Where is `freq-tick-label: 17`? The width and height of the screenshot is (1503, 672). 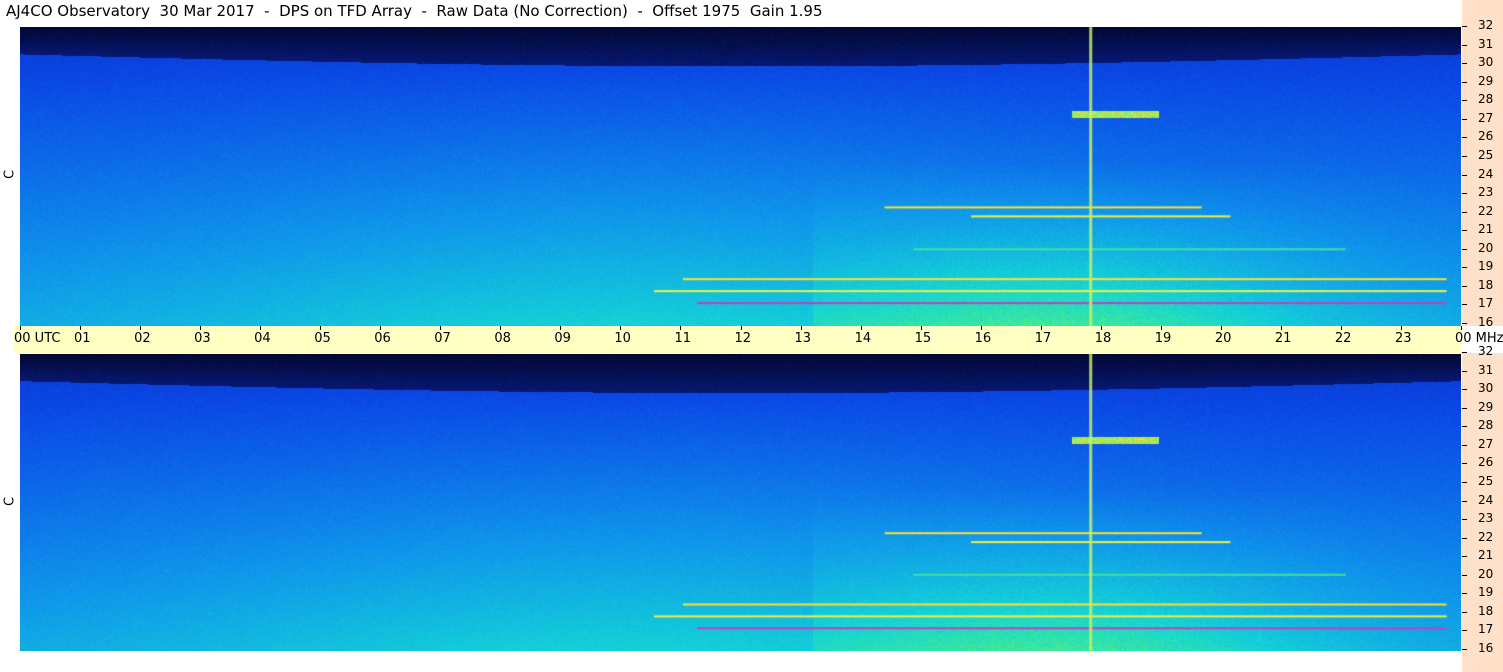 freq-tick-label: 17 is located at coordinates (1486, 629).